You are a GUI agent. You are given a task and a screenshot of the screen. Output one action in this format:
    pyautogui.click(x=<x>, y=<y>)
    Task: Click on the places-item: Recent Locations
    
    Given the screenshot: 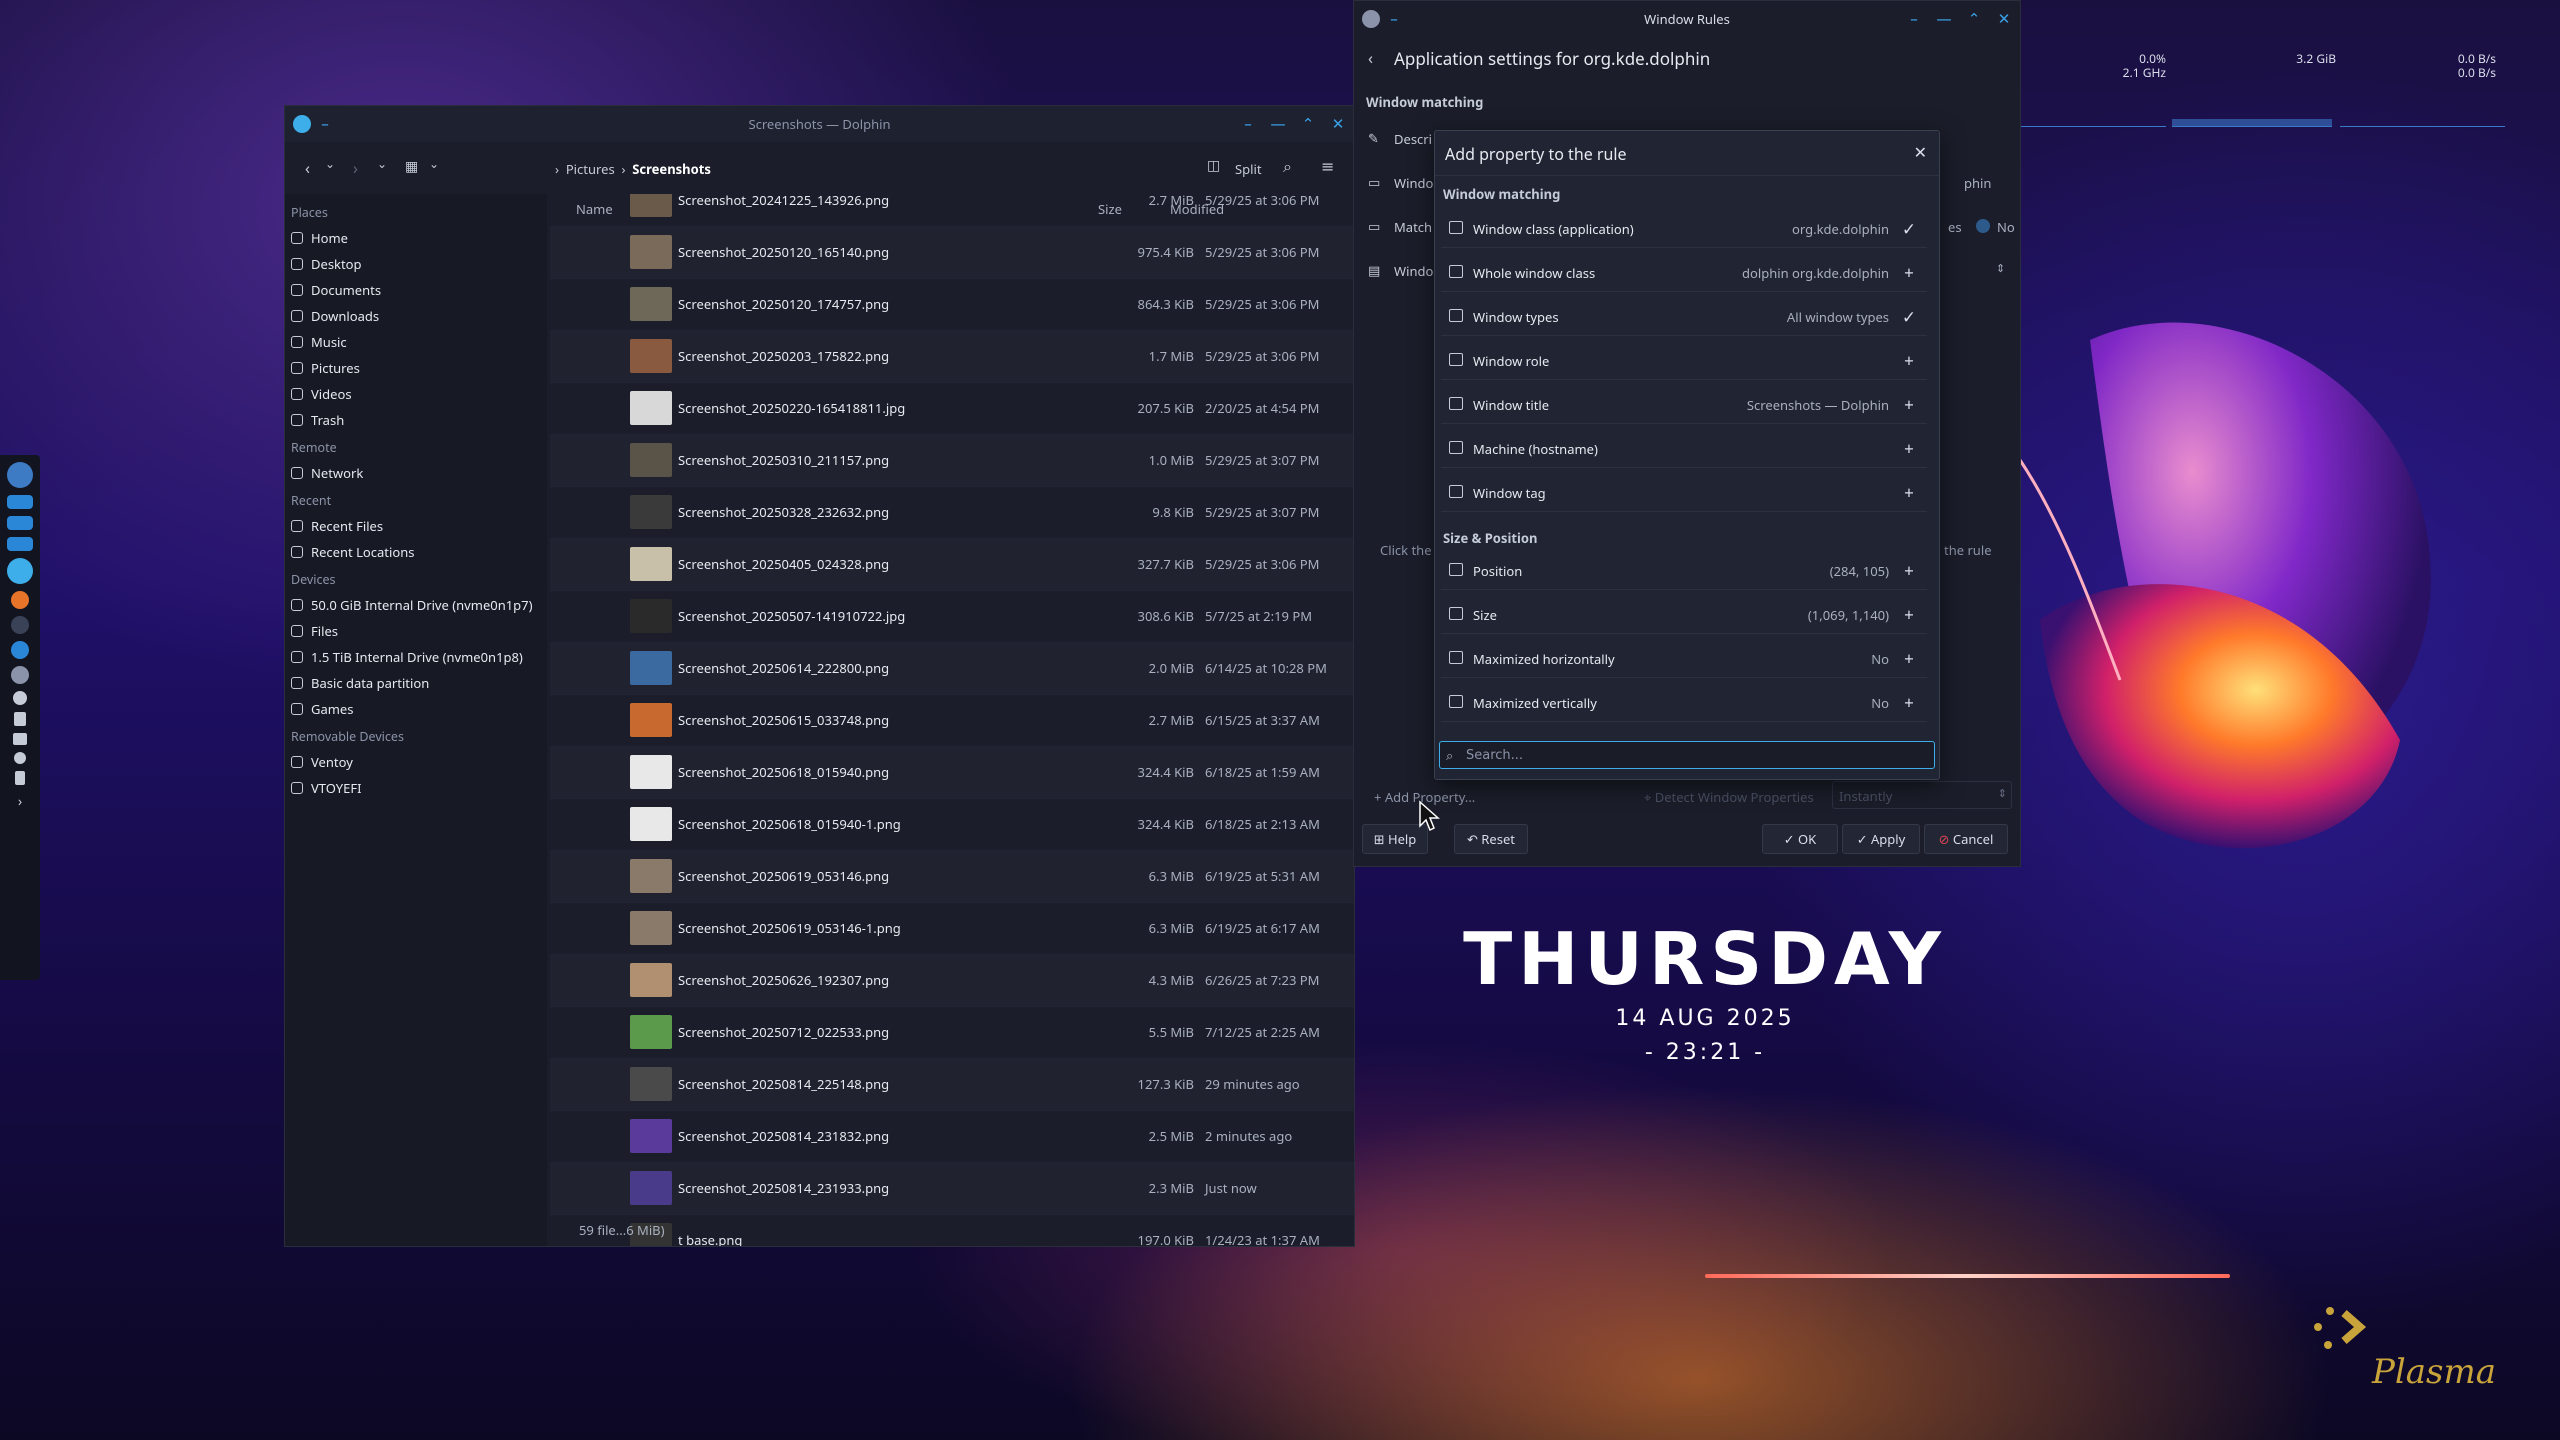 What is the action you would take?
    pyautogui.click(x=416, y=552)
    